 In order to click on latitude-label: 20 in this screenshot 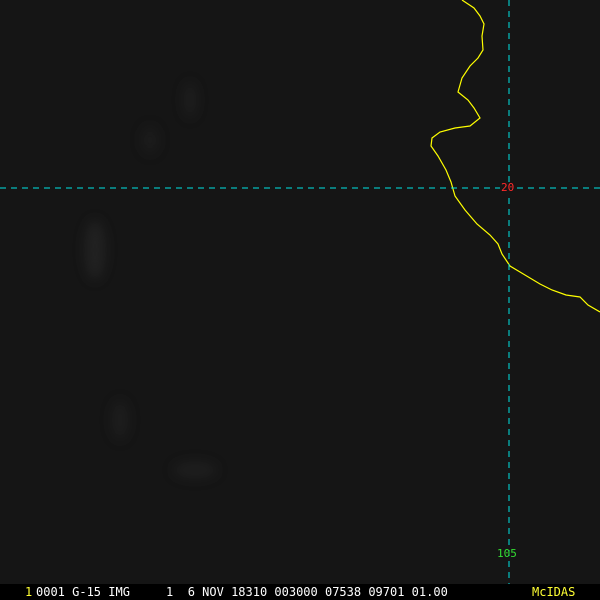, I will do `click(508, 187)`.